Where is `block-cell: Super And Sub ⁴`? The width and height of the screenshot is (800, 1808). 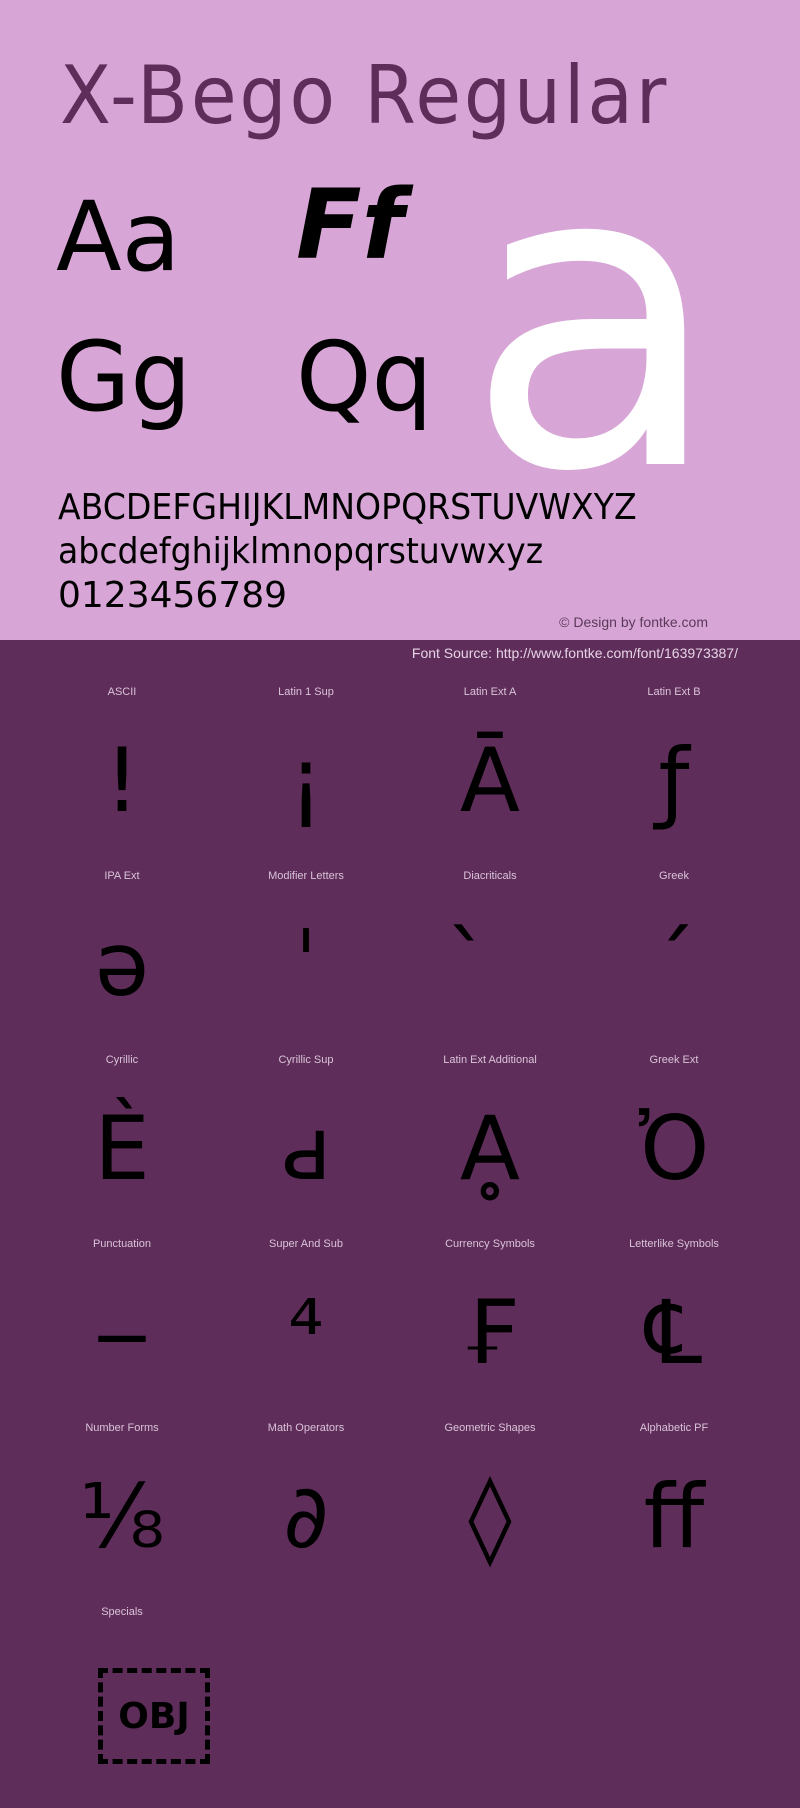 block-cell: Super And Sub ⁴ is located at coordinates (306, 1330).